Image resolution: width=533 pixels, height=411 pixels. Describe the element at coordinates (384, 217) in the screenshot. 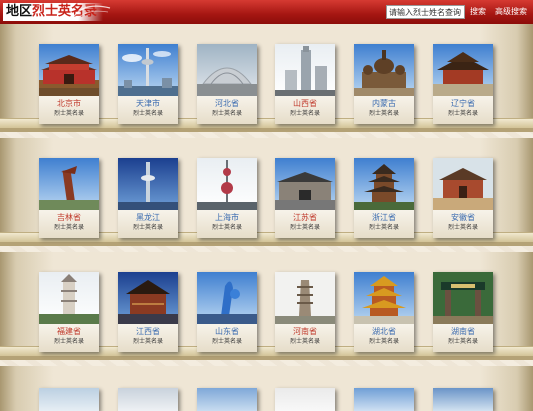

I see `province-name: 浙江省` at that location.